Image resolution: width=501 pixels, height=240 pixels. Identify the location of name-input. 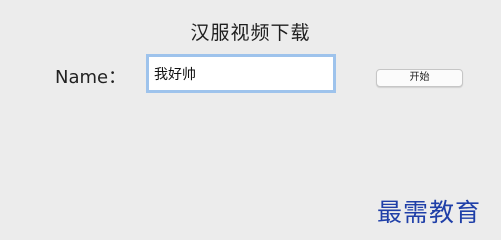
(241, 73).